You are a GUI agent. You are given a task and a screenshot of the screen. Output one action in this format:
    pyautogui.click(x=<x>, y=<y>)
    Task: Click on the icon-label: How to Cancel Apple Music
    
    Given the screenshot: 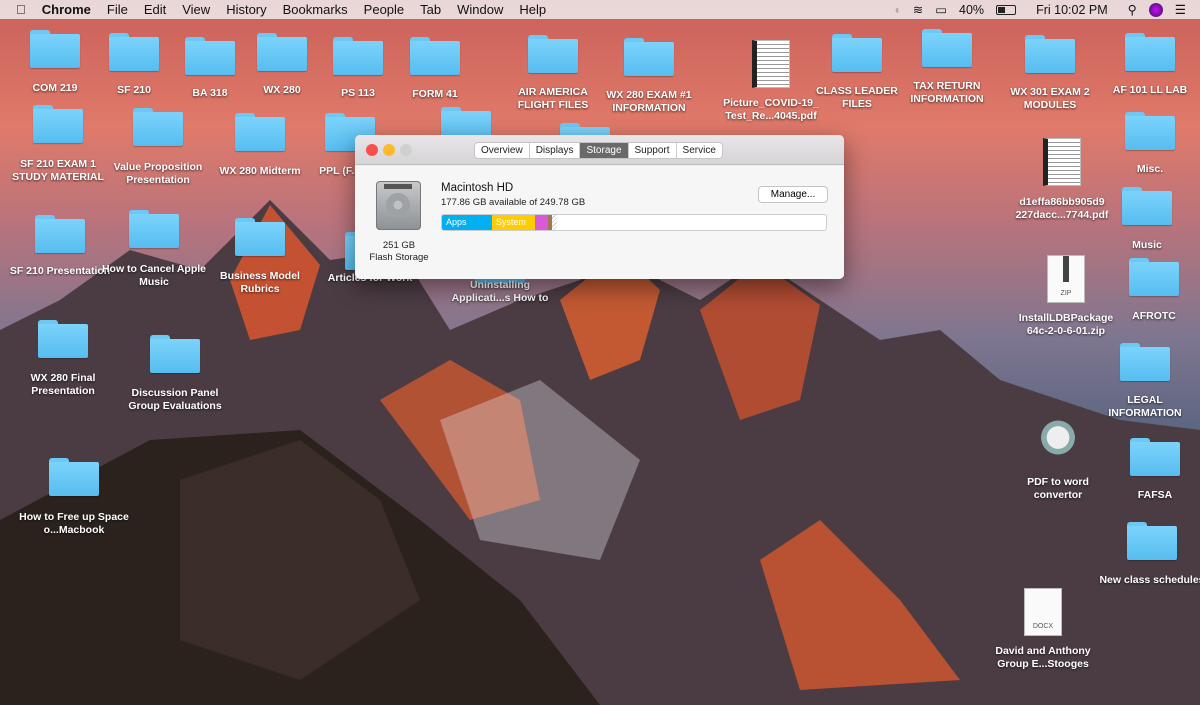 What is the action you would take?
    pyautogui.click(x=154, y=275)
    